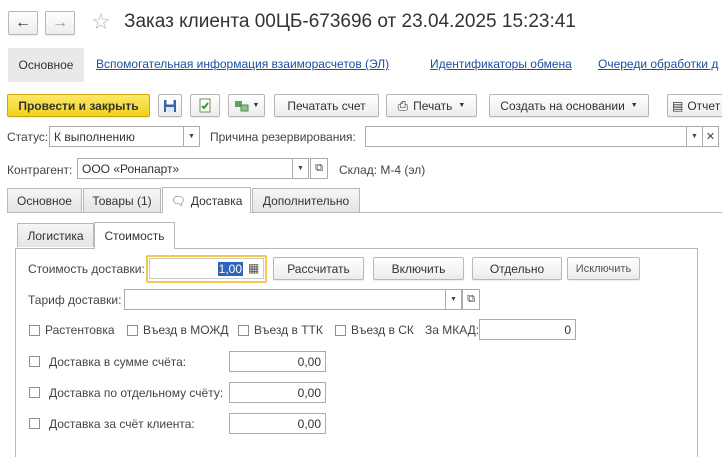  What do you see at coordinates (122, 424) in the screenshot?
I see `client-expense-label: Доставка за счёт клиента:` at bounding box center [122, 424].